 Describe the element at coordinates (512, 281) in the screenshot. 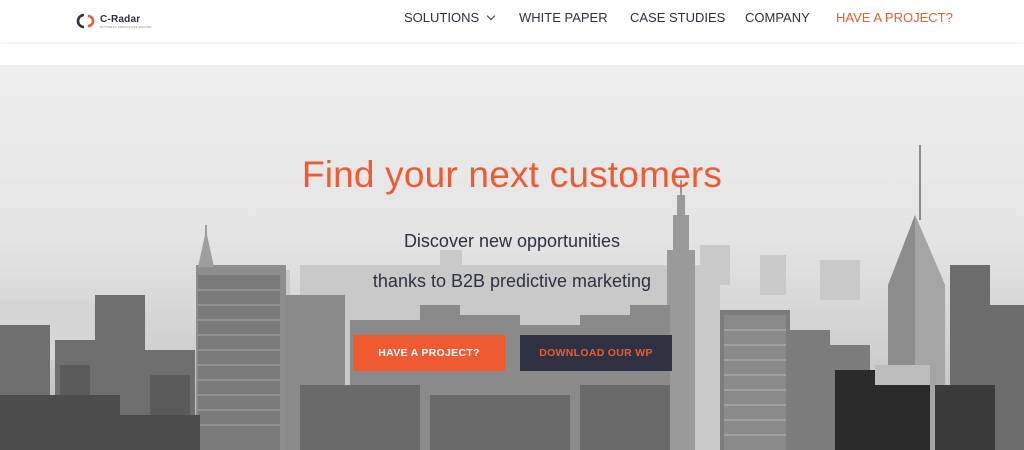

I see `hero-subtitle-line2: thanks to B2B predictive marketing` at that location.